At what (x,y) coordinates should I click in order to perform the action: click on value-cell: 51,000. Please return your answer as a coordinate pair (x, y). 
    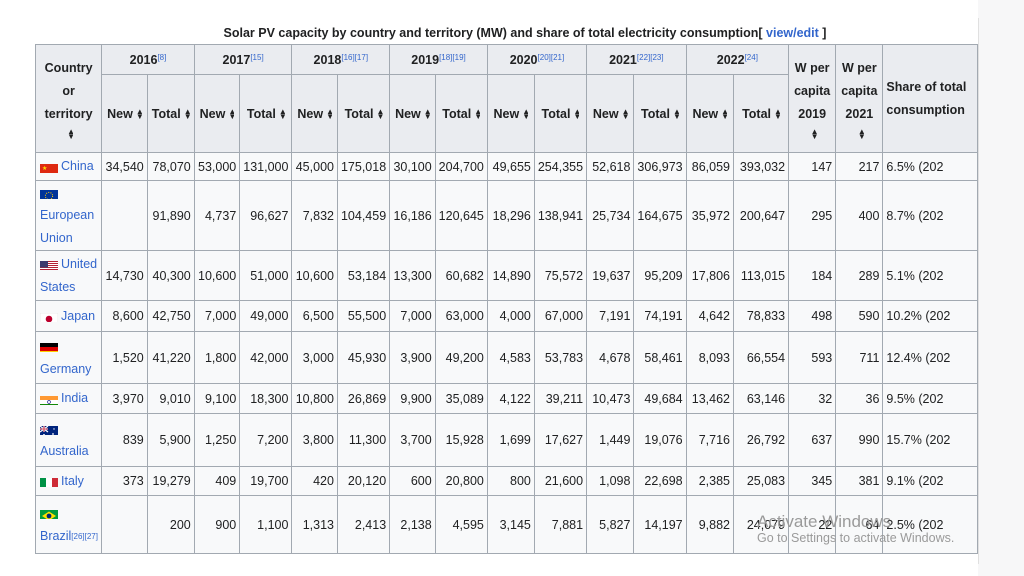
    Looking at the image, I should click on (266, 275).